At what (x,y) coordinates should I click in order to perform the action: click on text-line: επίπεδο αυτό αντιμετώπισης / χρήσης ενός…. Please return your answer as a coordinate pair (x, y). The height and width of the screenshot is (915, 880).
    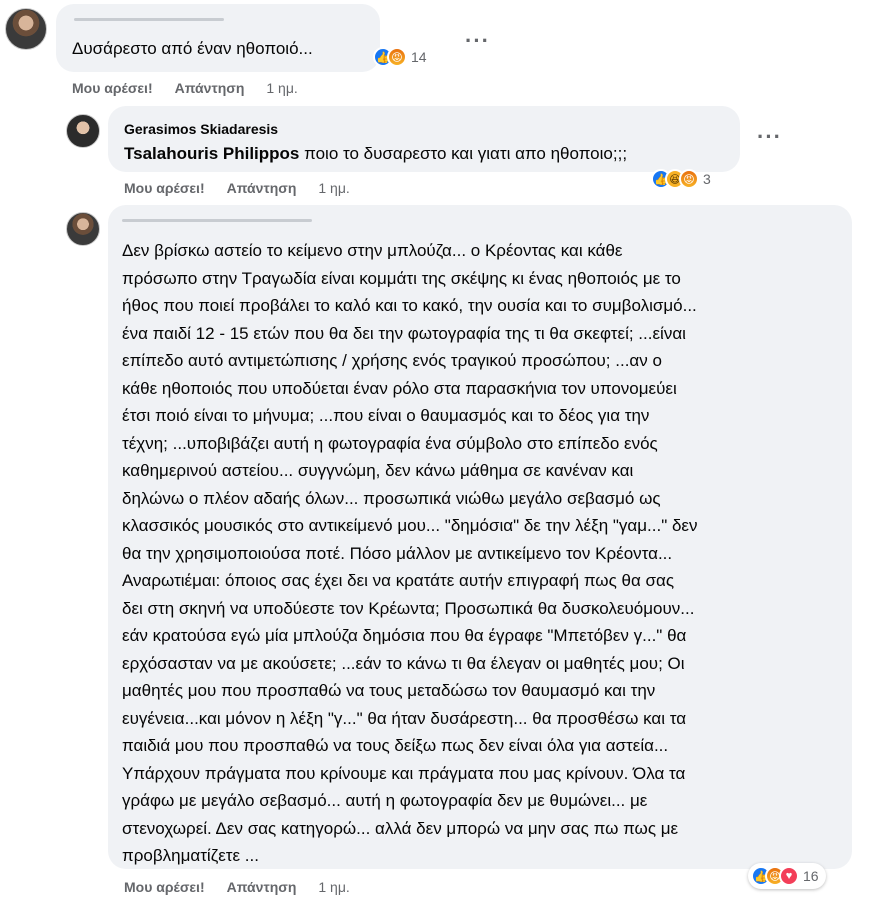
    Looking at the image, I should click on (392, 360).